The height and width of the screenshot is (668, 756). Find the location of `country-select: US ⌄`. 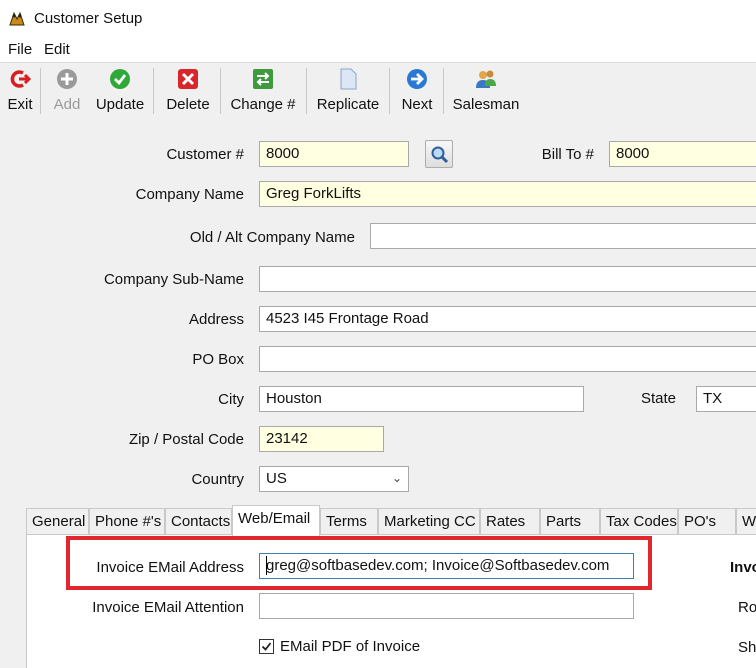

country-select: US ⌄ is located at coordinates (334, 479).